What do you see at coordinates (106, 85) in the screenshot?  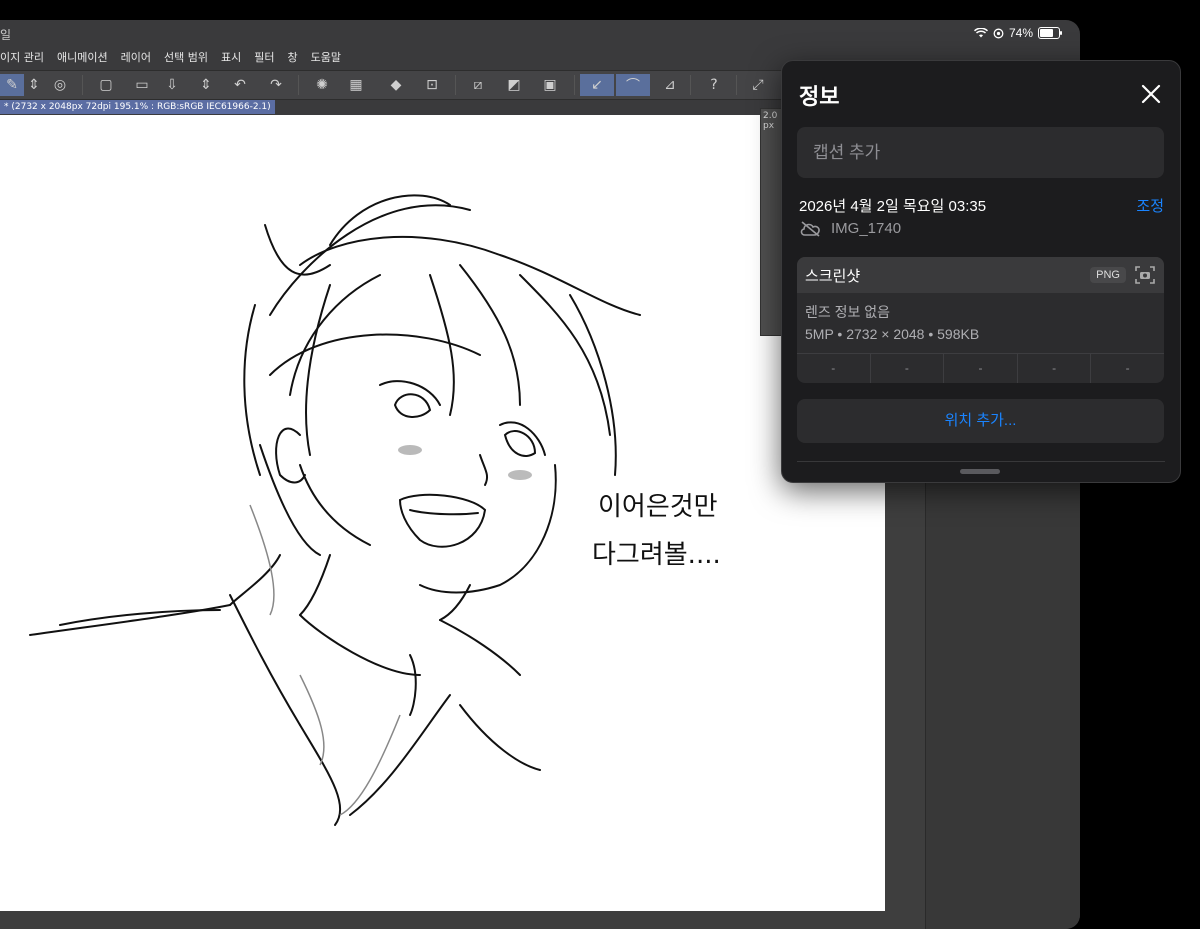 I see `new-file-icon: ▢` at bounding box center [106, 85].